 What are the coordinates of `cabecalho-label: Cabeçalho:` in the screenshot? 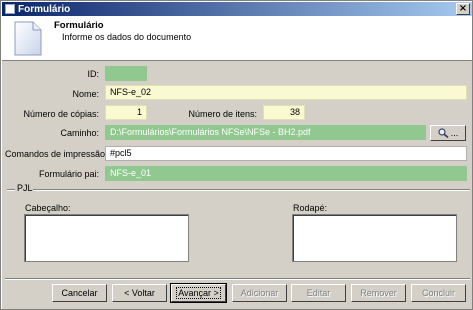 It's located at (48, 208).